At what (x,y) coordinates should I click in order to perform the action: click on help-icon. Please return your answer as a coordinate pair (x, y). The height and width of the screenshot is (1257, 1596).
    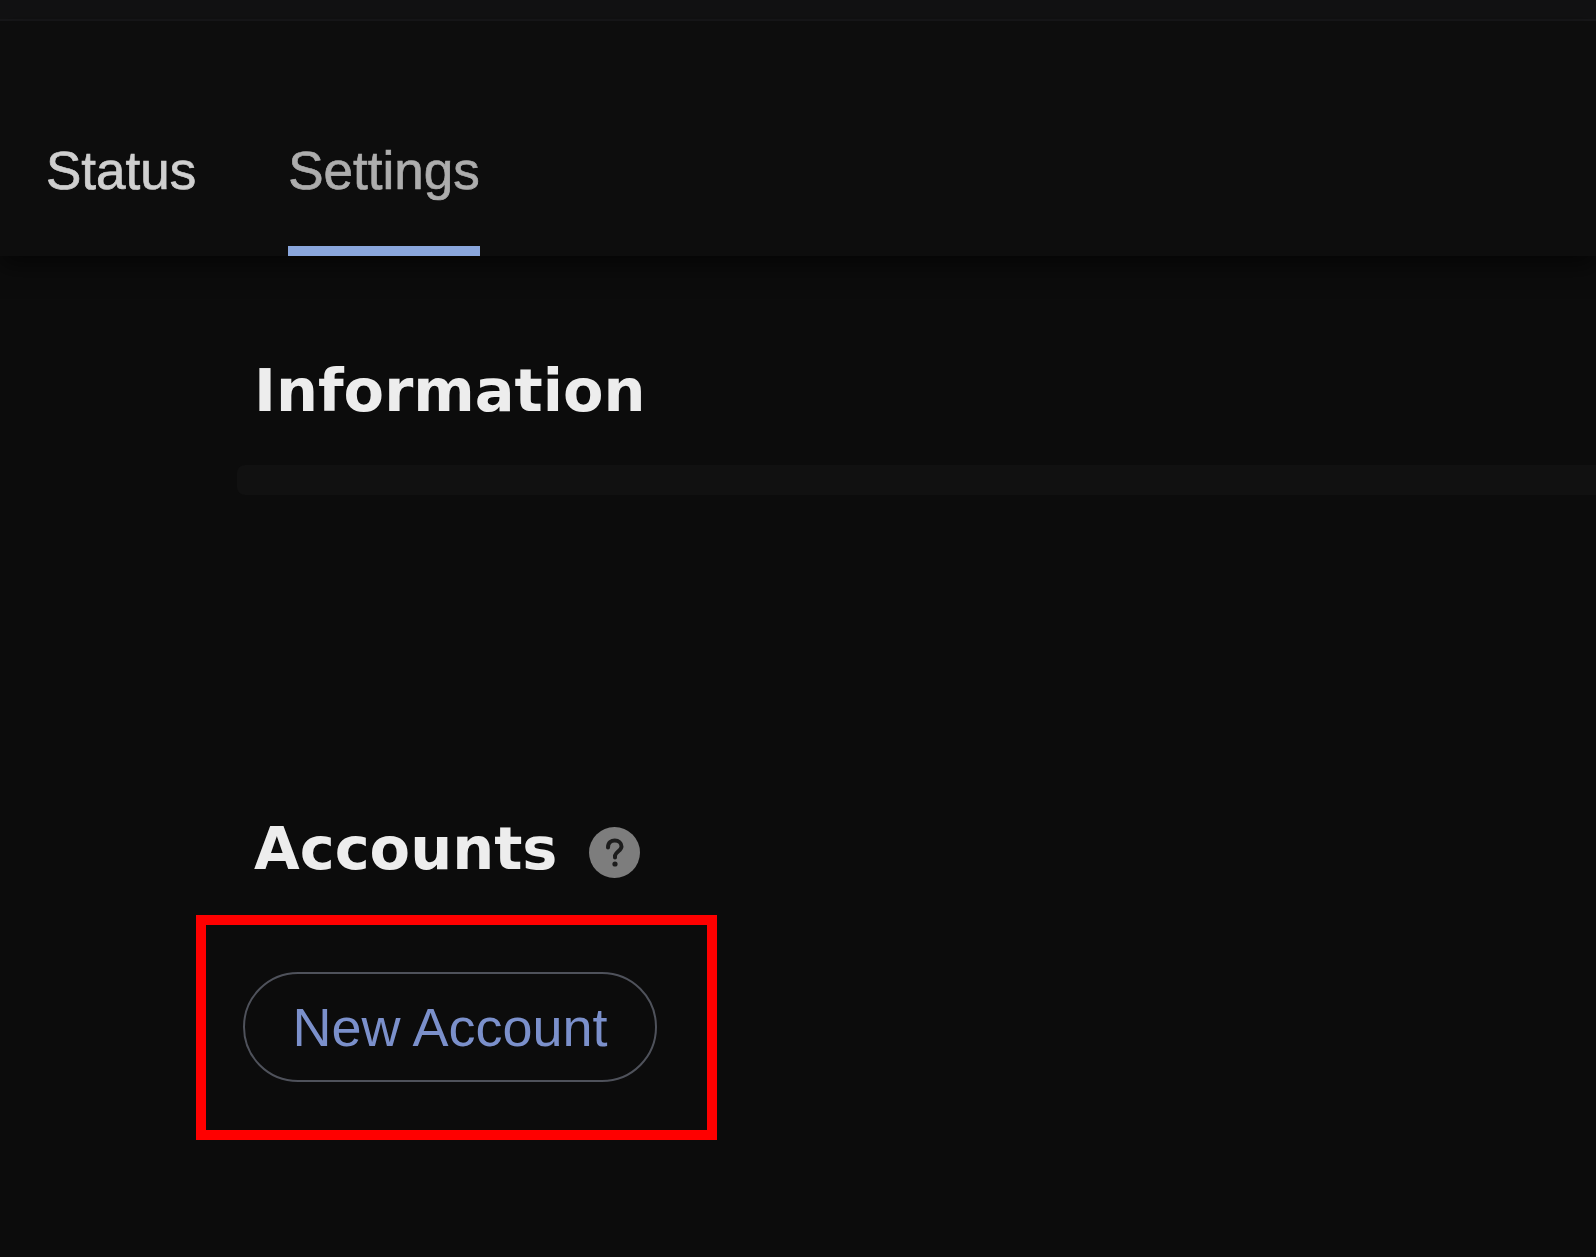
    Looking at the image, I should click on (615, 852).